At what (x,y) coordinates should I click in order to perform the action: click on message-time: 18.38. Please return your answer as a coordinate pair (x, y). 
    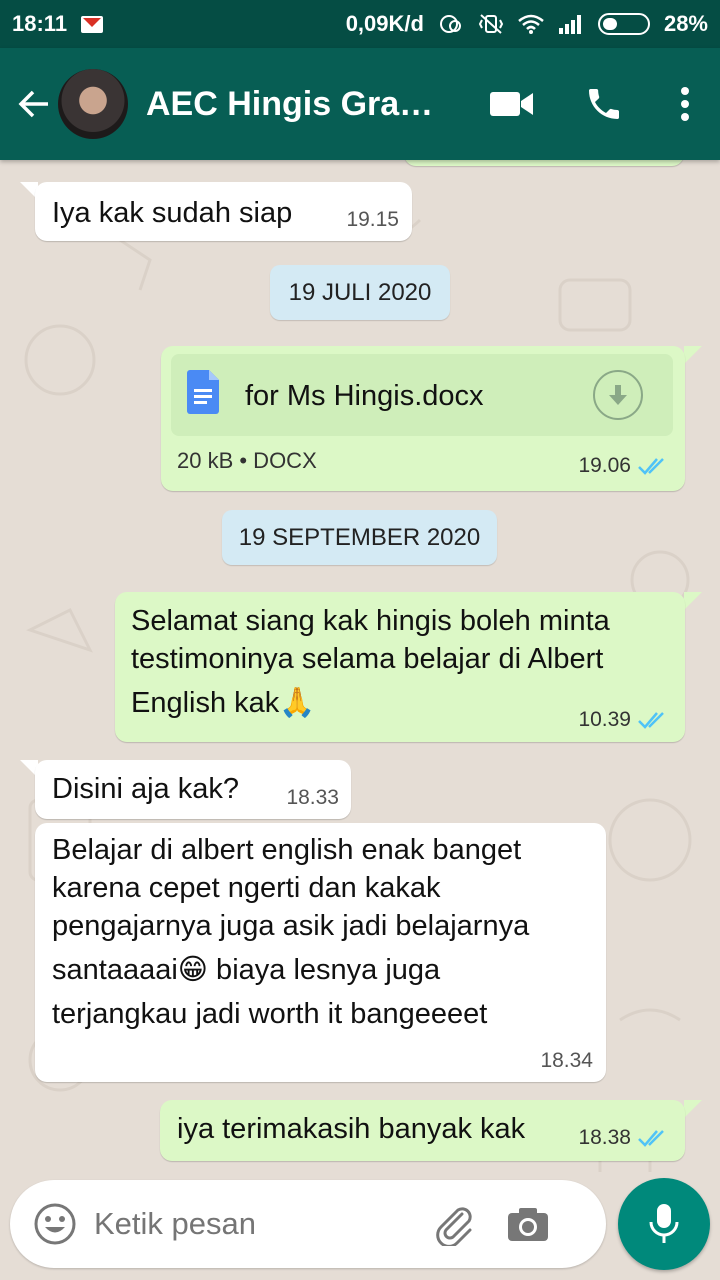
    Looking at the image, I should click on (604, 1137).